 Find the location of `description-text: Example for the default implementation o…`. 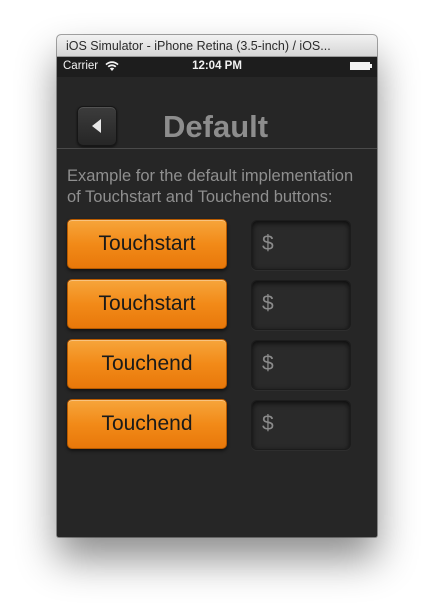

description-text: Example for the default implementation o… is located at coordinates (210, 186).